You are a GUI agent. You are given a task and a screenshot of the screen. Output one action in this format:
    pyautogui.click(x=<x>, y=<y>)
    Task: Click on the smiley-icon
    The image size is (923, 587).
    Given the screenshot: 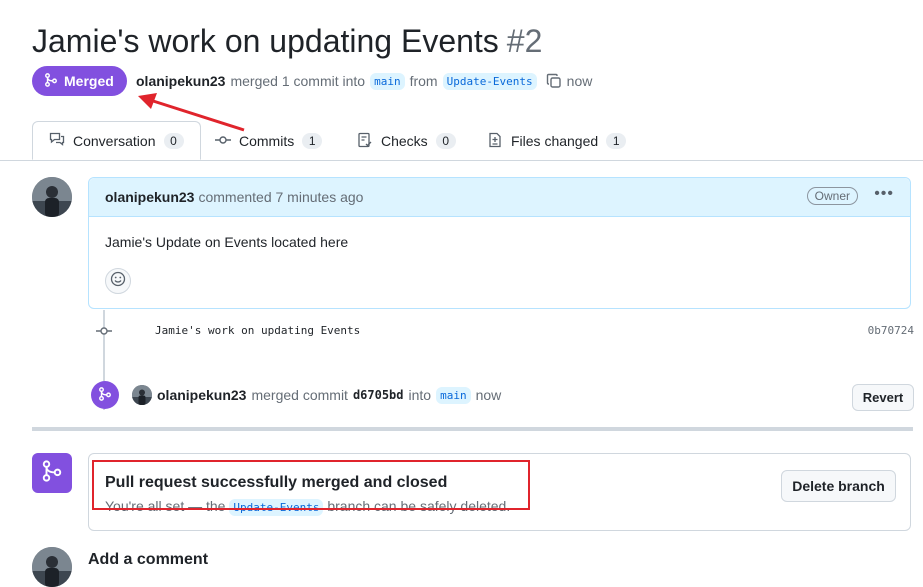 What is the action you would take?
    pyautogui.click(x=118, y=281)
    